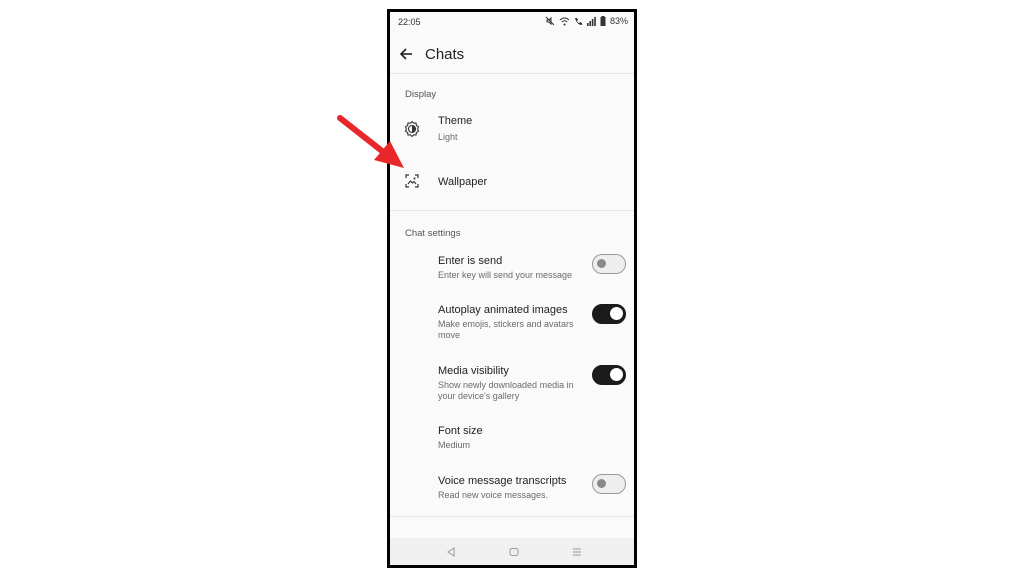 The image size is (1024, 576). Describe the element at coordinates (454, 445) in the screenshot. I see `font-size-value: Medium` at that location.